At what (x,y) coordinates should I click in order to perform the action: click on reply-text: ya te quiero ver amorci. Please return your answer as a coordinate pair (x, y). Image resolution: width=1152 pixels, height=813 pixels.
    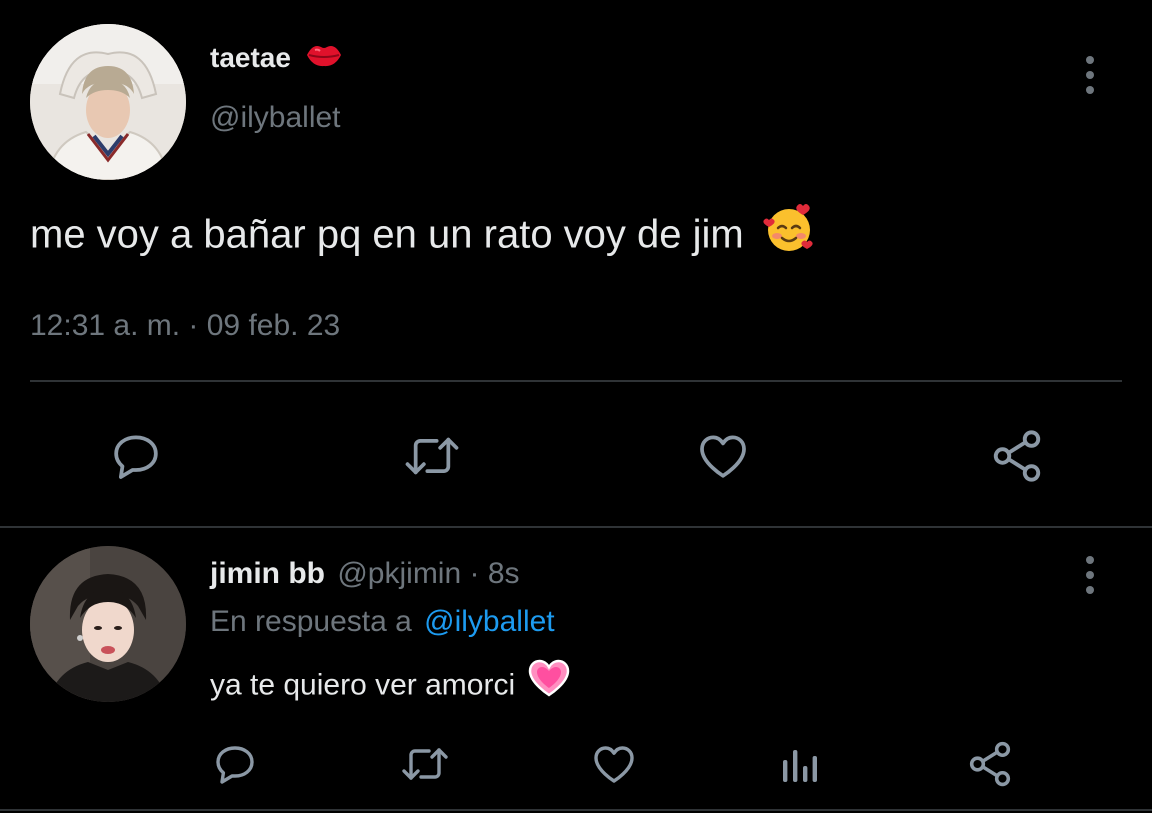
    Looking at the image, I should click on (390, 682).